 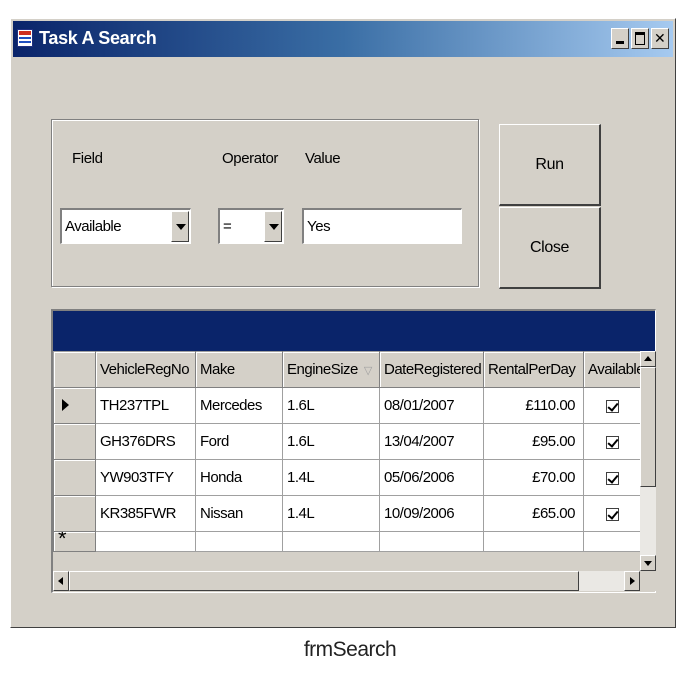 I want to click on operator-label: Operator, so click(x=250, y=158).